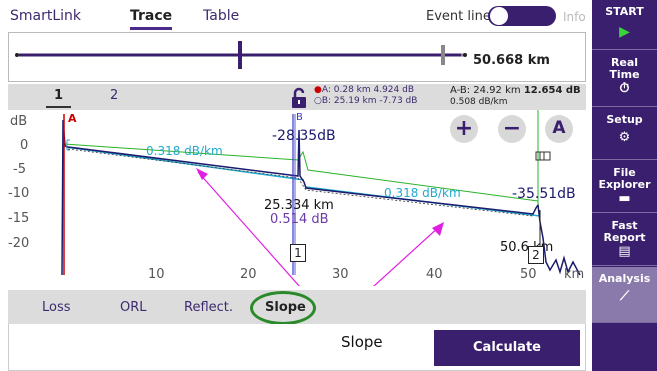  What do you see at coordinates (544, 194) in the screenshot?
I see `end-loss-label: -35.51dB` at bounding box center [544, 194].